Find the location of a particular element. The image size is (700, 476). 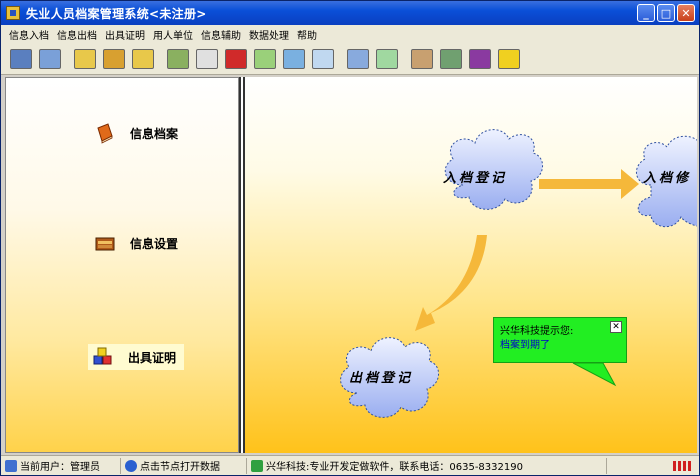

app-icon is located at coordinates (13, 13).